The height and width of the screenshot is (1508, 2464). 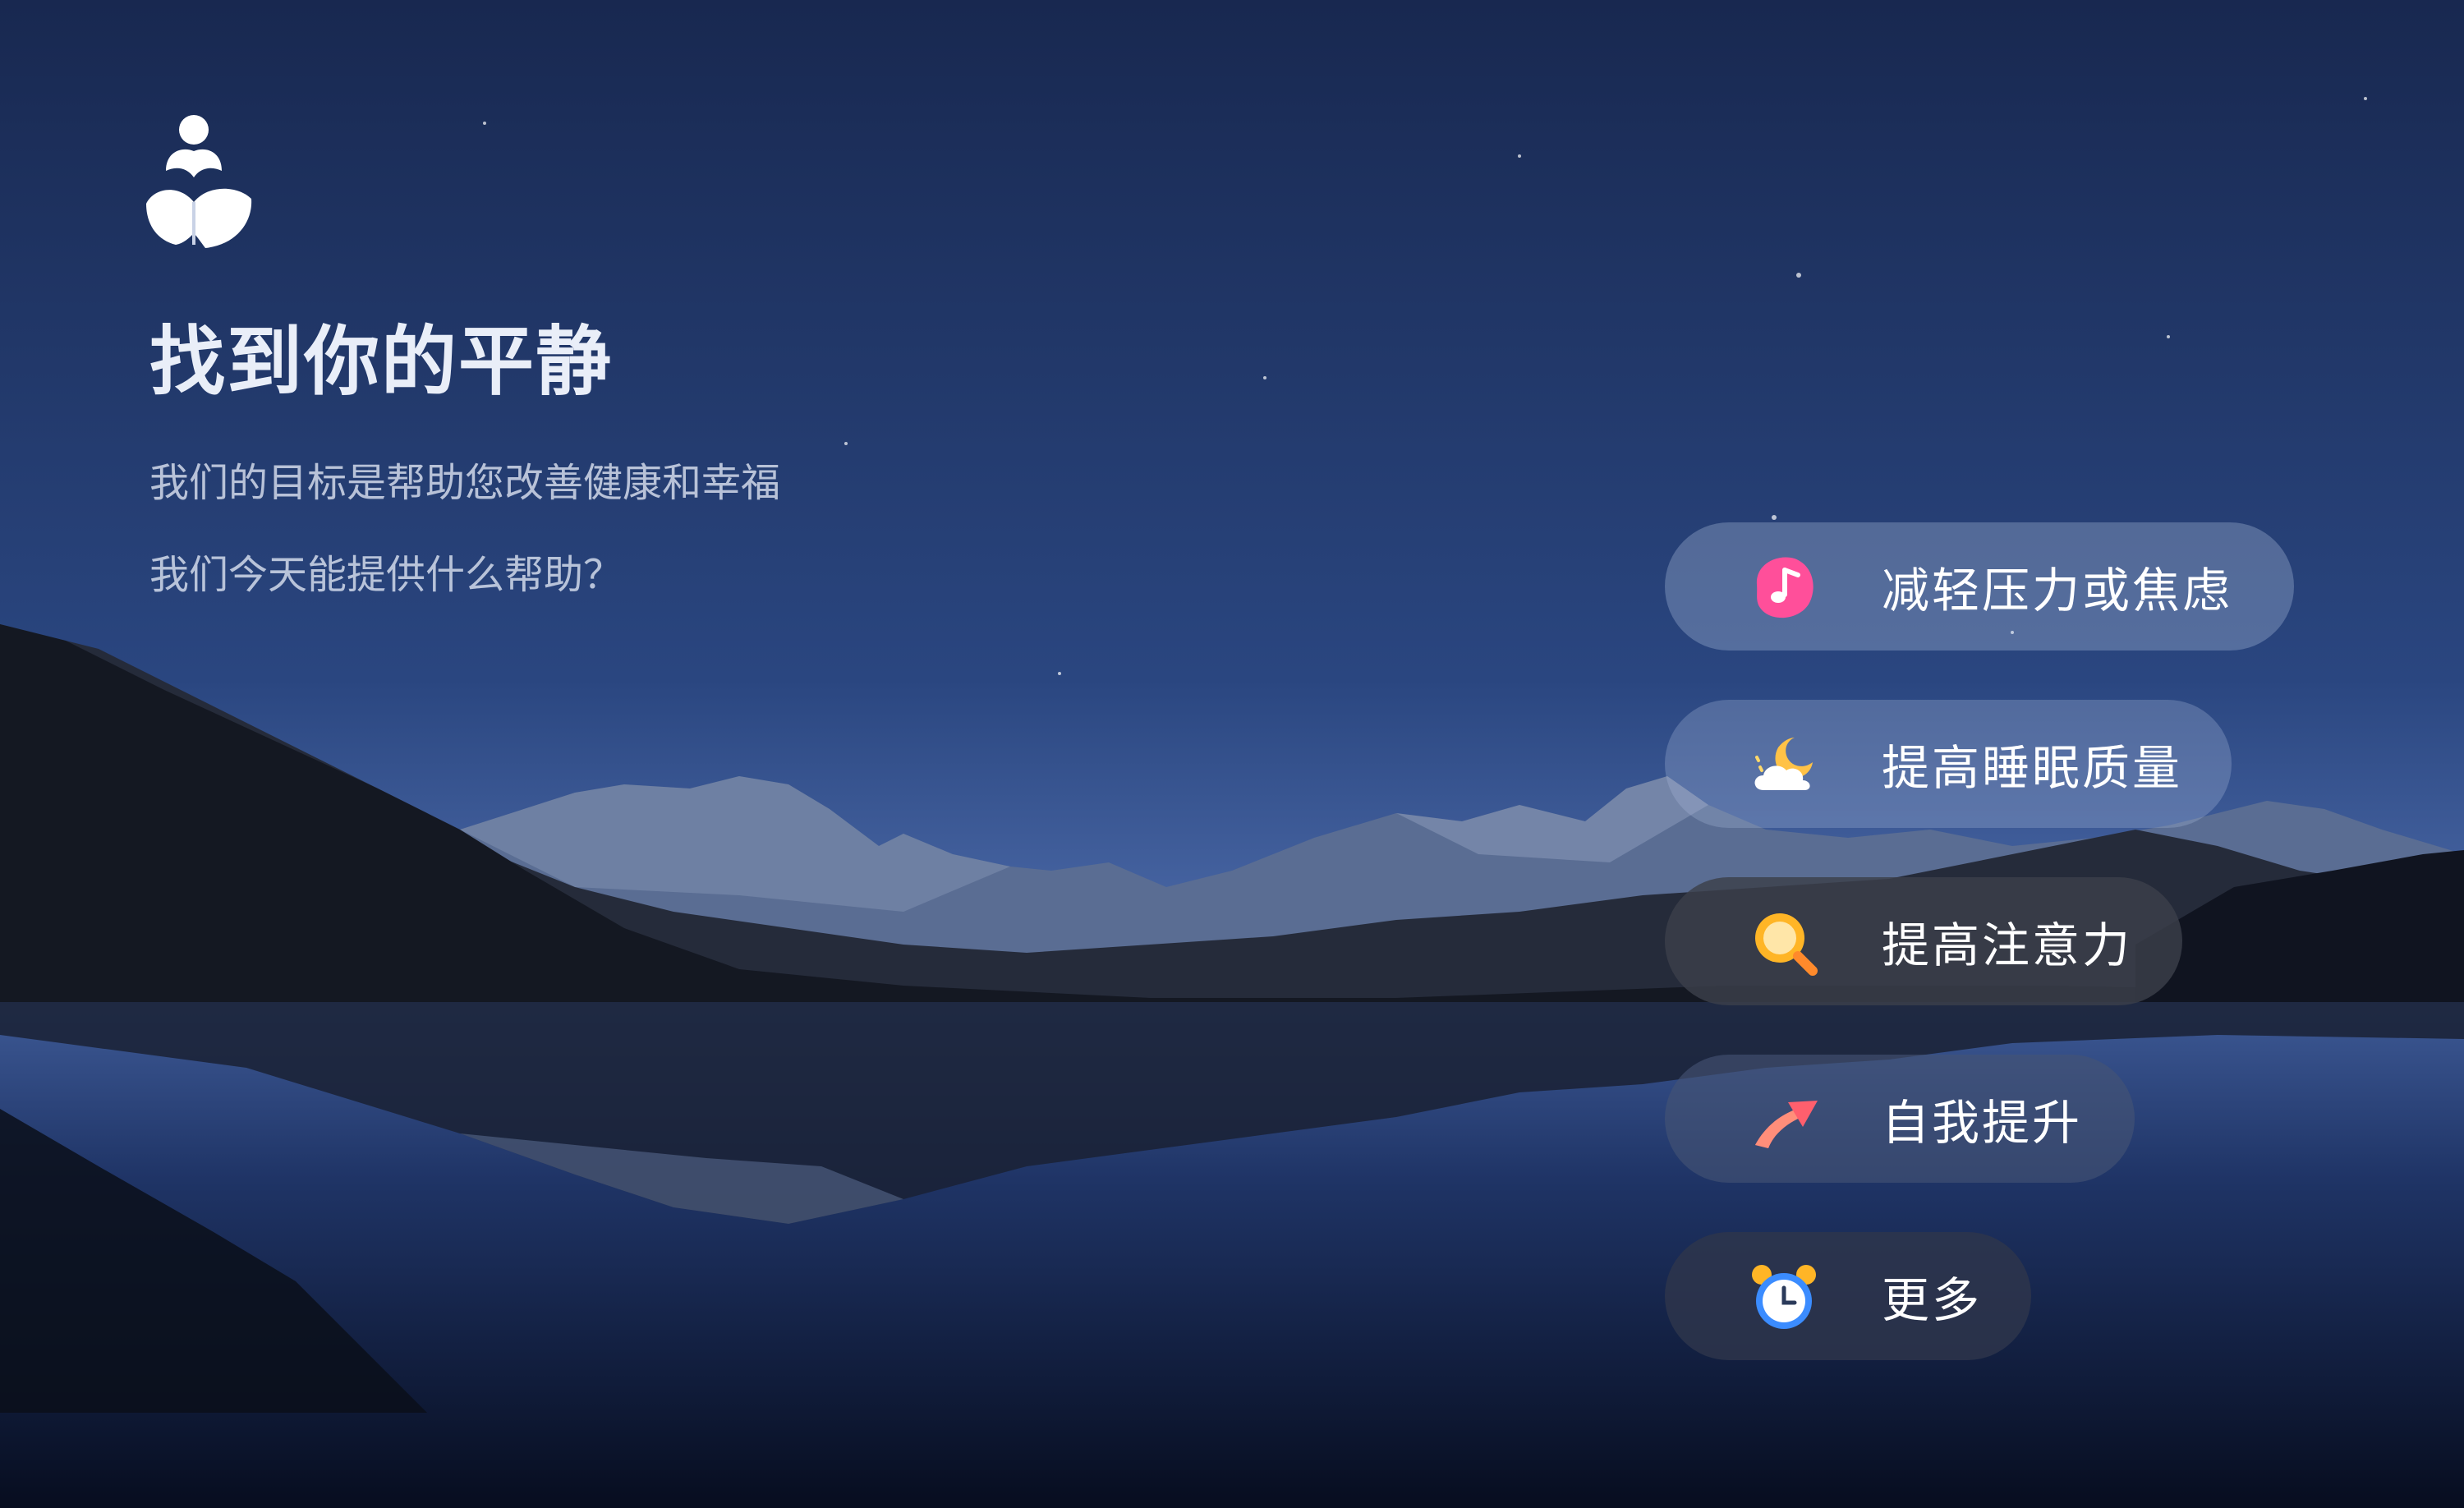 I want to click on option-reduce-stress: 减轻压力或焦虑, so click(x=1979, y=586).